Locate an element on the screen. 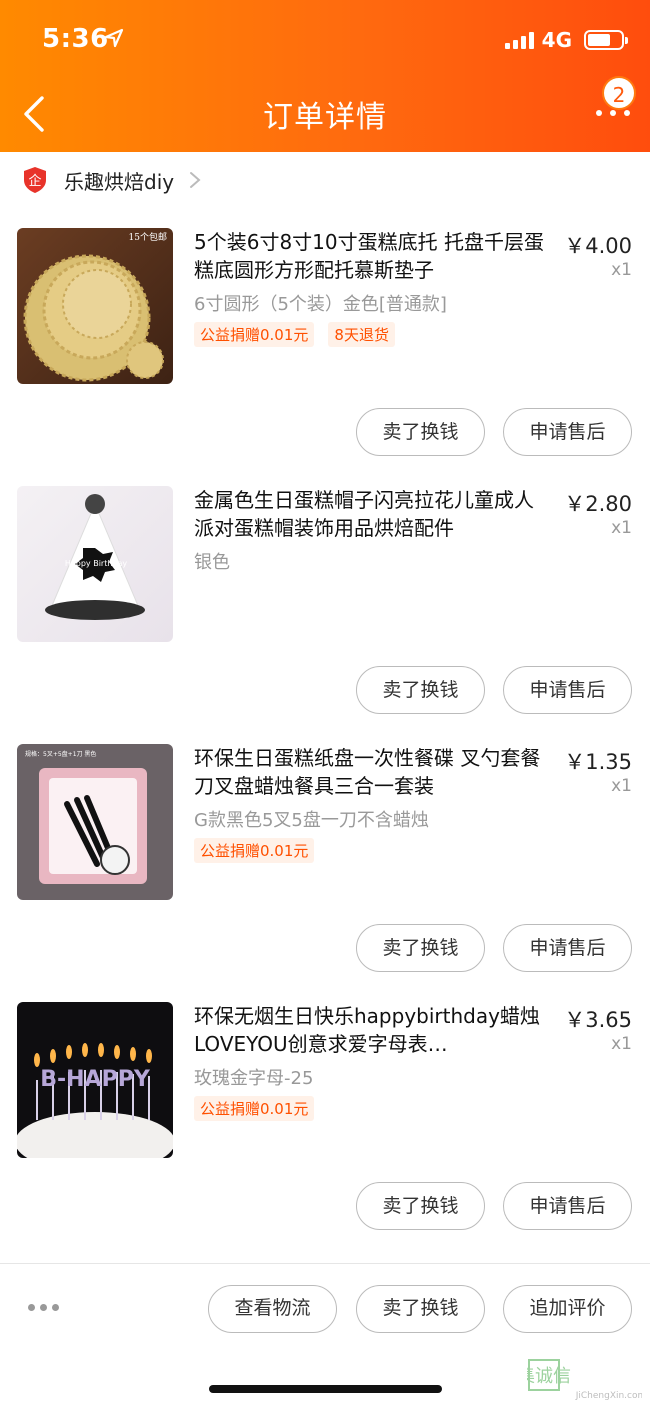  location-arrow-icon is located at coordinates (114, 38).